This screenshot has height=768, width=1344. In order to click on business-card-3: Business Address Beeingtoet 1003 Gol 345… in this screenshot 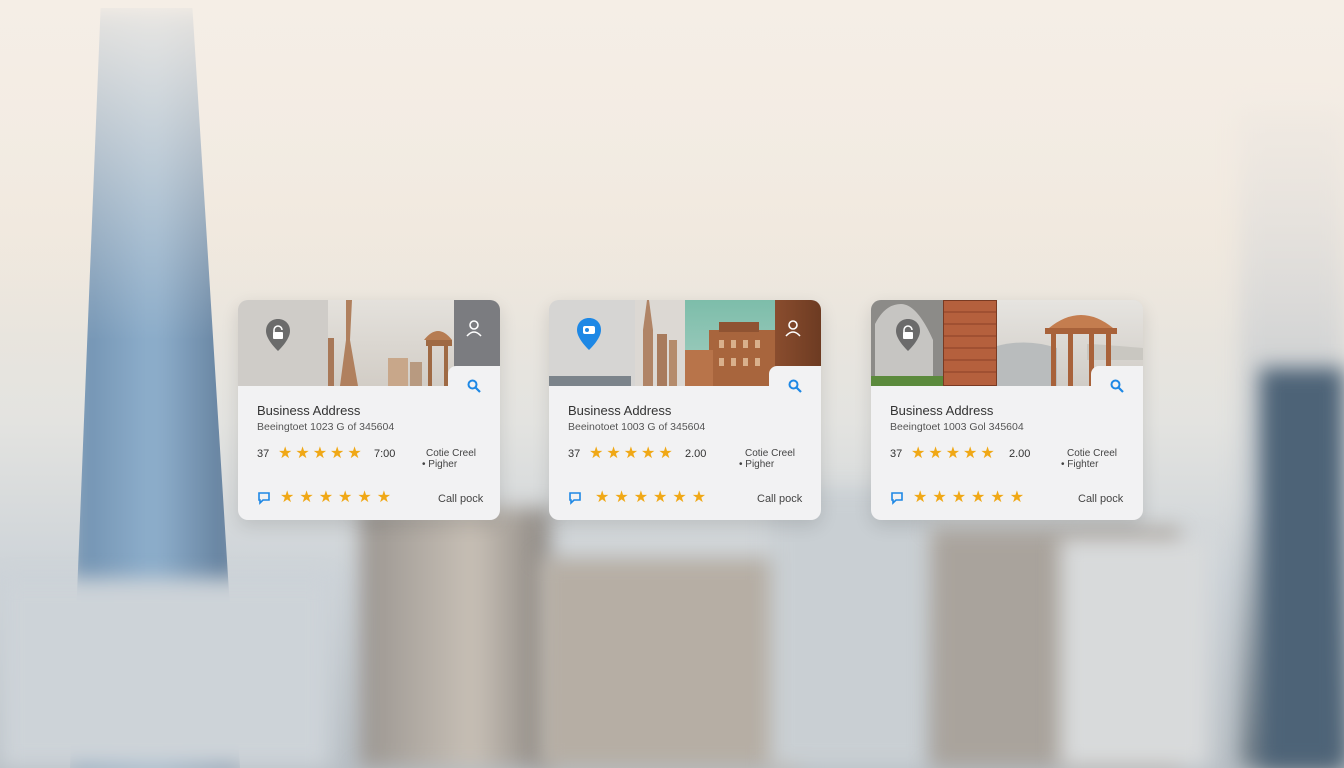, I will do `click(1007, 410)`.